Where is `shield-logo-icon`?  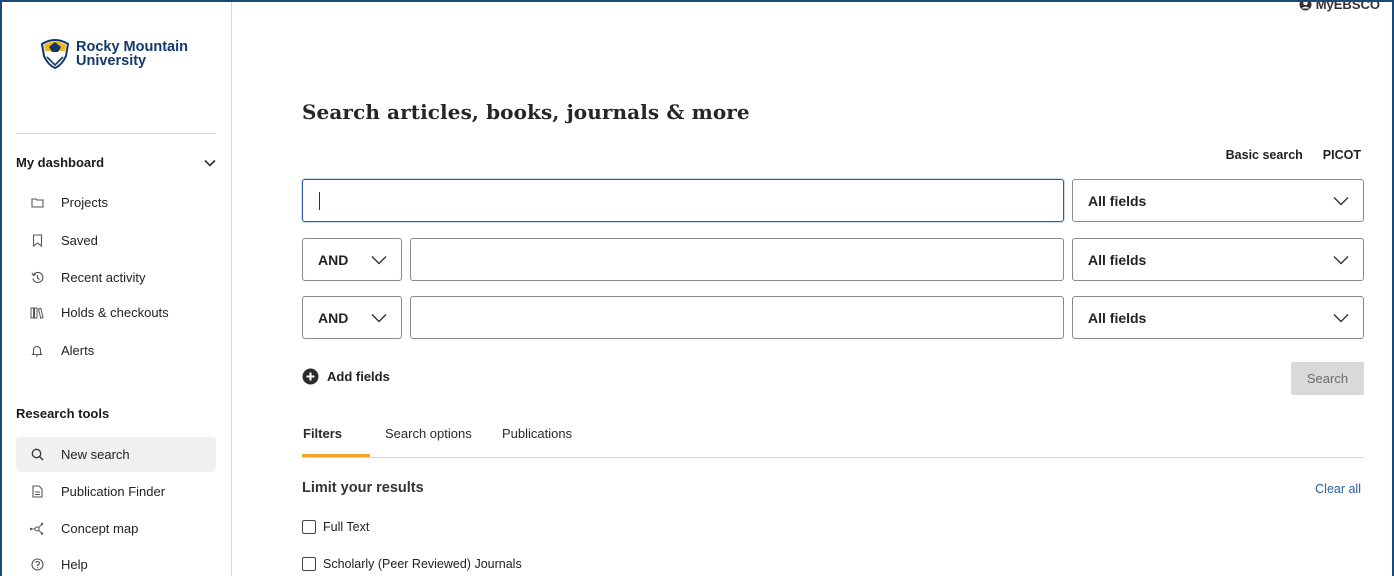
shield-logo-icon is located at coordinates (55, 54).